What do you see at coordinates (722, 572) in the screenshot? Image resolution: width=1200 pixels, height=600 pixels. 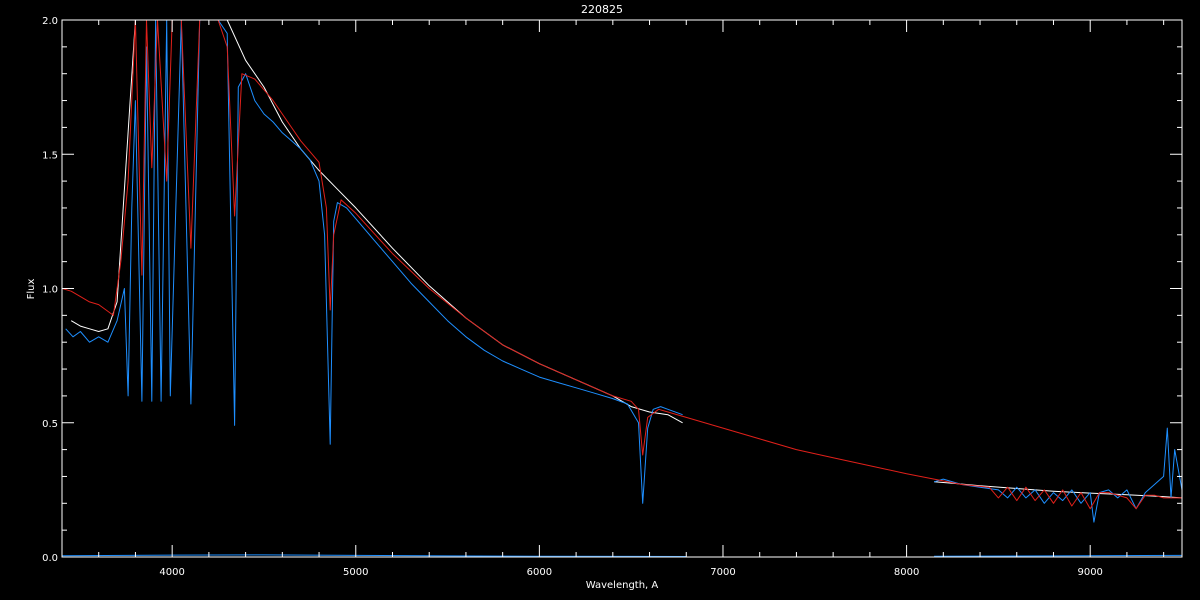 I see `x-tick-label: 7000` at bounding box center [722, 572].